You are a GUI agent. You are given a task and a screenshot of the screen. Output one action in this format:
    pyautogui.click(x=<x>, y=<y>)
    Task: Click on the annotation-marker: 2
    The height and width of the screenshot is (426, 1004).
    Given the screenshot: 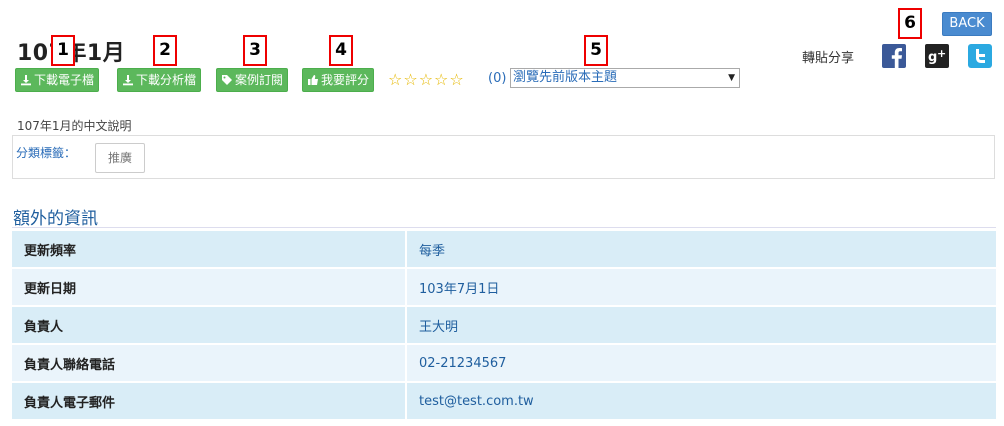 What is the action you would take?
    pyautogui.click(x=165, y=50)
    